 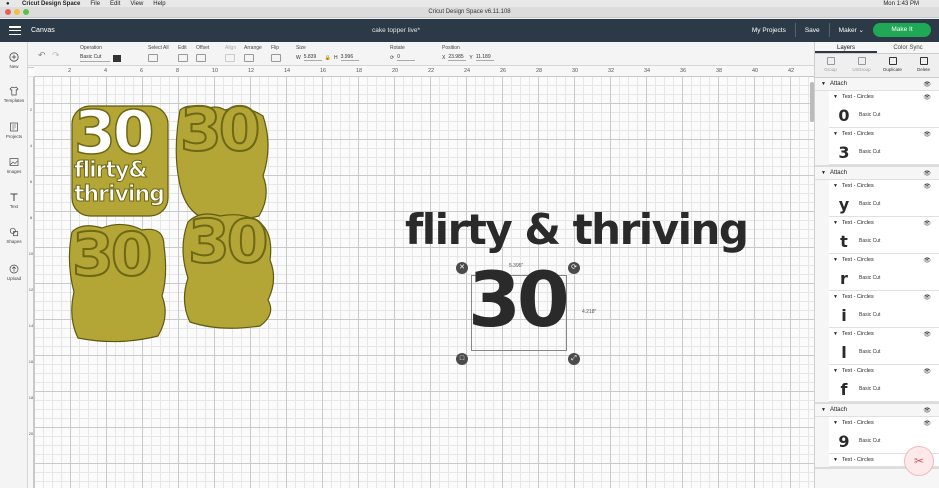 I want to click on tab-layers: Layers, so click(x=846, y=47).